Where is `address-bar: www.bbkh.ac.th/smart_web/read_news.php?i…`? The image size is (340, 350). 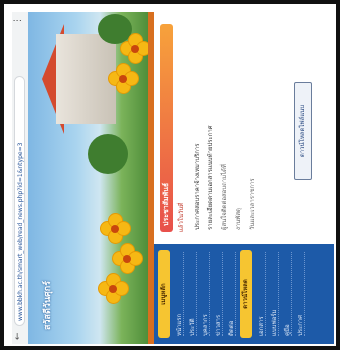 address-bar: www.bbkh.ac.th/smart_web/read_news.php?i… is located at coordinates (19, 201).